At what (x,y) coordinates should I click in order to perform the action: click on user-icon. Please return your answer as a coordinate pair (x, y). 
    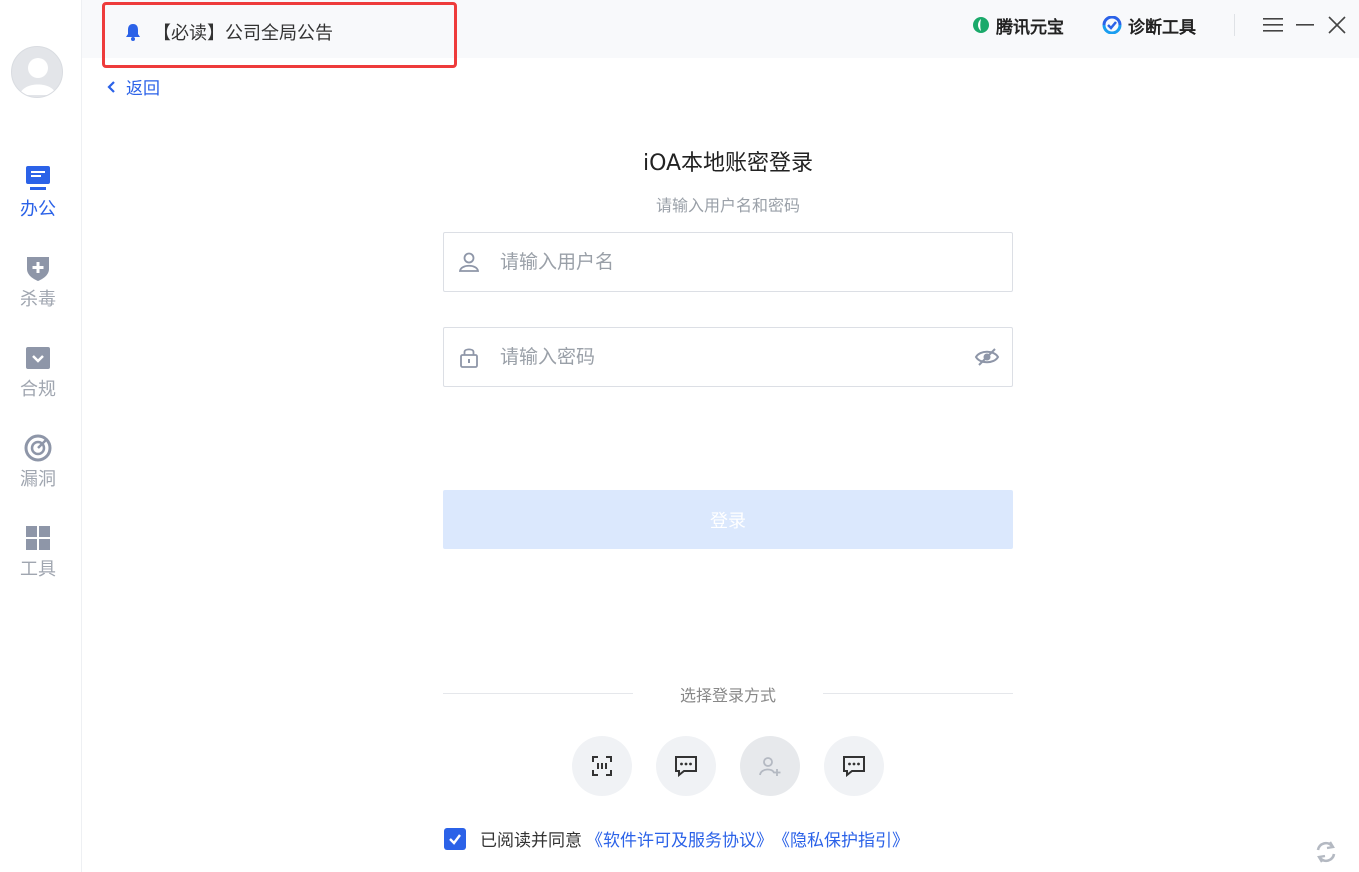
    Looking at the image, I should click on (469, 262).